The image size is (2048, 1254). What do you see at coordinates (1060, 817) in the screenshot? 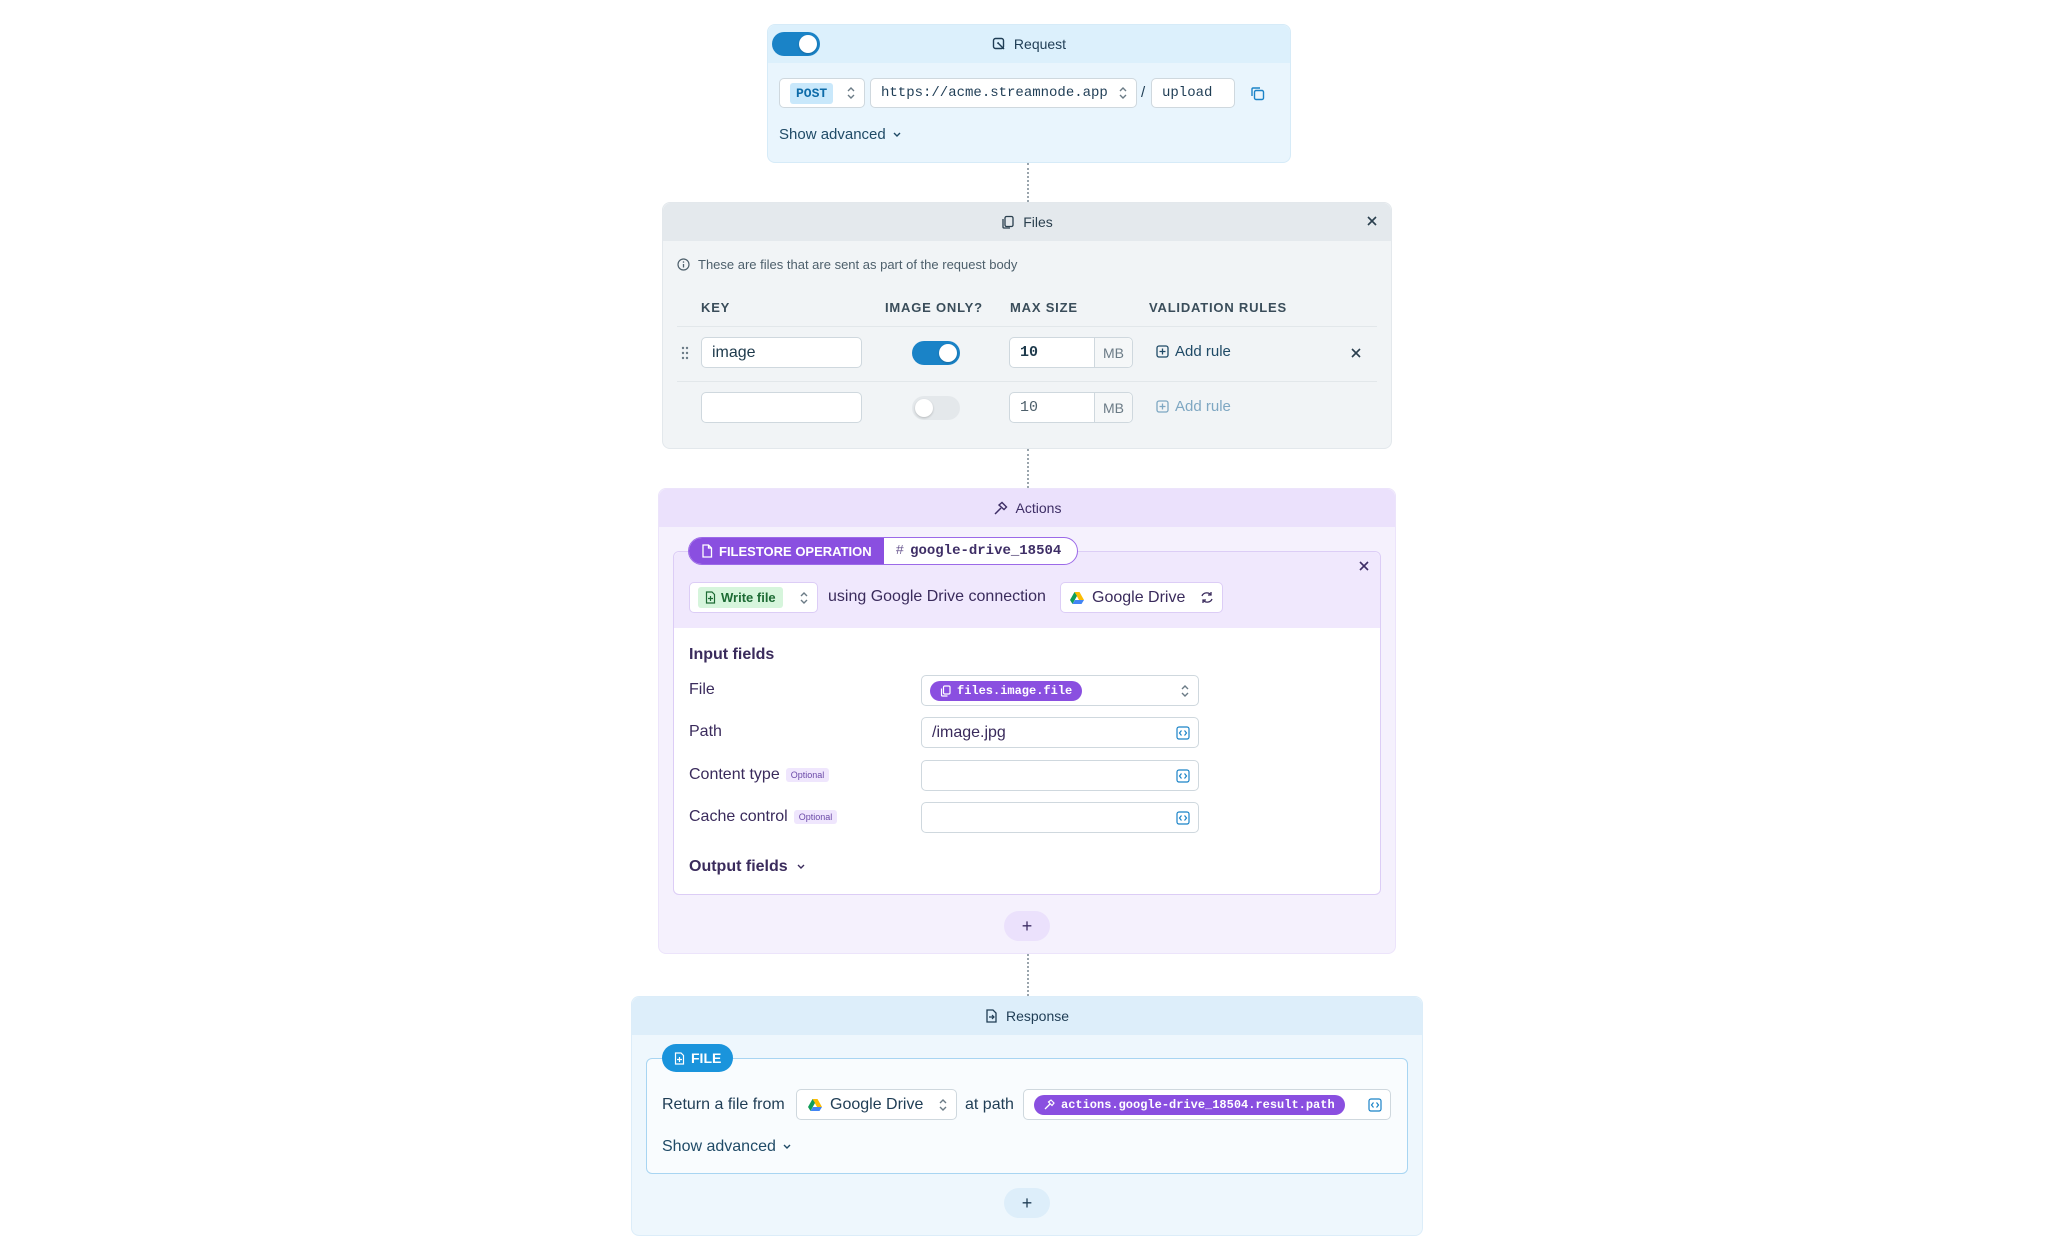
I see `cache-control-input` at bounding box center [1060, 817].